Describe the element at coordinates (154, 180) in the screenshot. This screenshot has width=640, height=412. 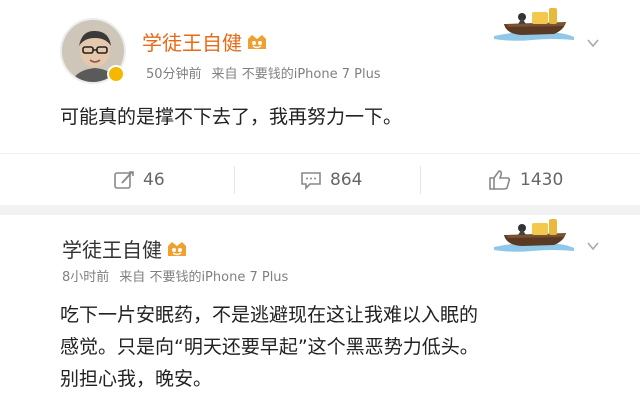
I see `repost-count: 46` at that location.